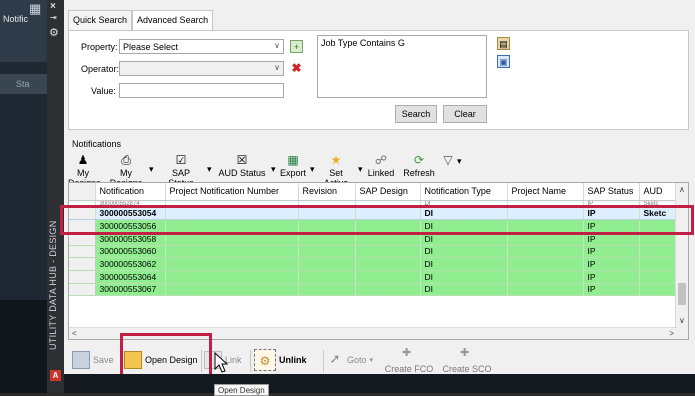 This screenshot has width=695, height=396. I want to click on criteria-list: Job Type Contains G, so click(402, 66).